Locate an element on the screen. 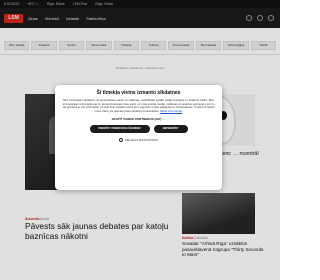  reject-button: NEPIEKRĪST is located at coordinates (170, 129).